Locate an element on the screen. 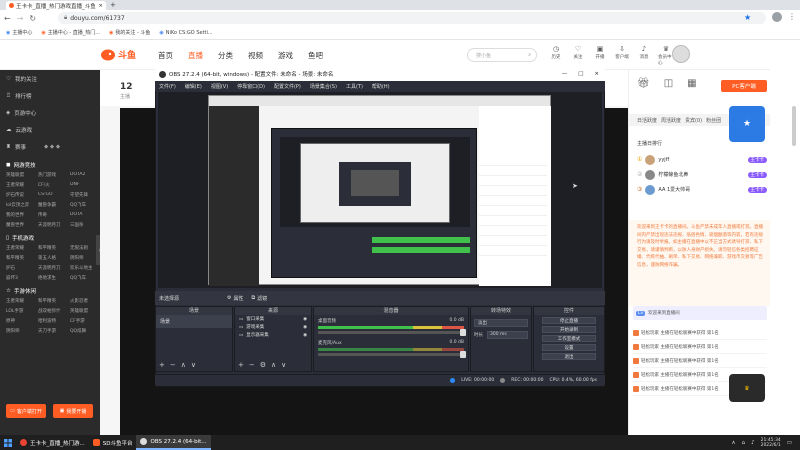 The image size is (800, 450). sidebar-game-link: 阴阳师 is located at coordinates (21, 331).